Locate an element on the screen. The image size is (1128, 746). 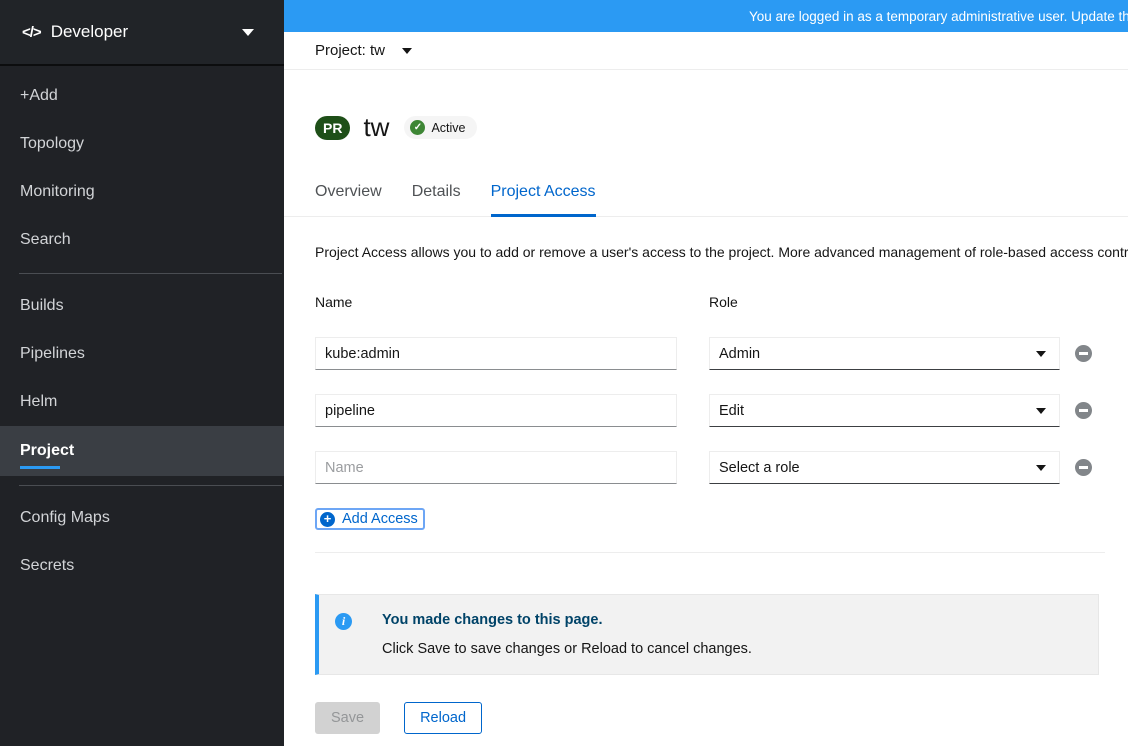
perspective-label: Developer is located at coordinates (89, 31).